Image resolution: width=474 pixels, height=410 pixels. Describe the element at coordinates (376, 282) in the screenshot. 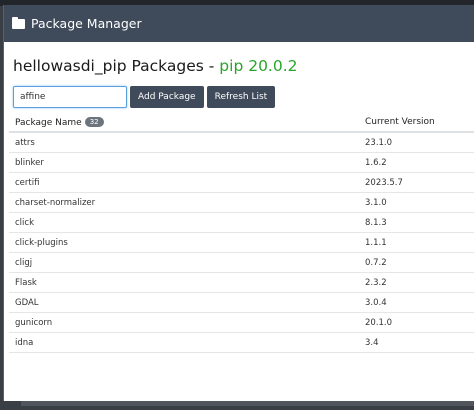

I see `package-version-cell: 2.3.2` at that location.